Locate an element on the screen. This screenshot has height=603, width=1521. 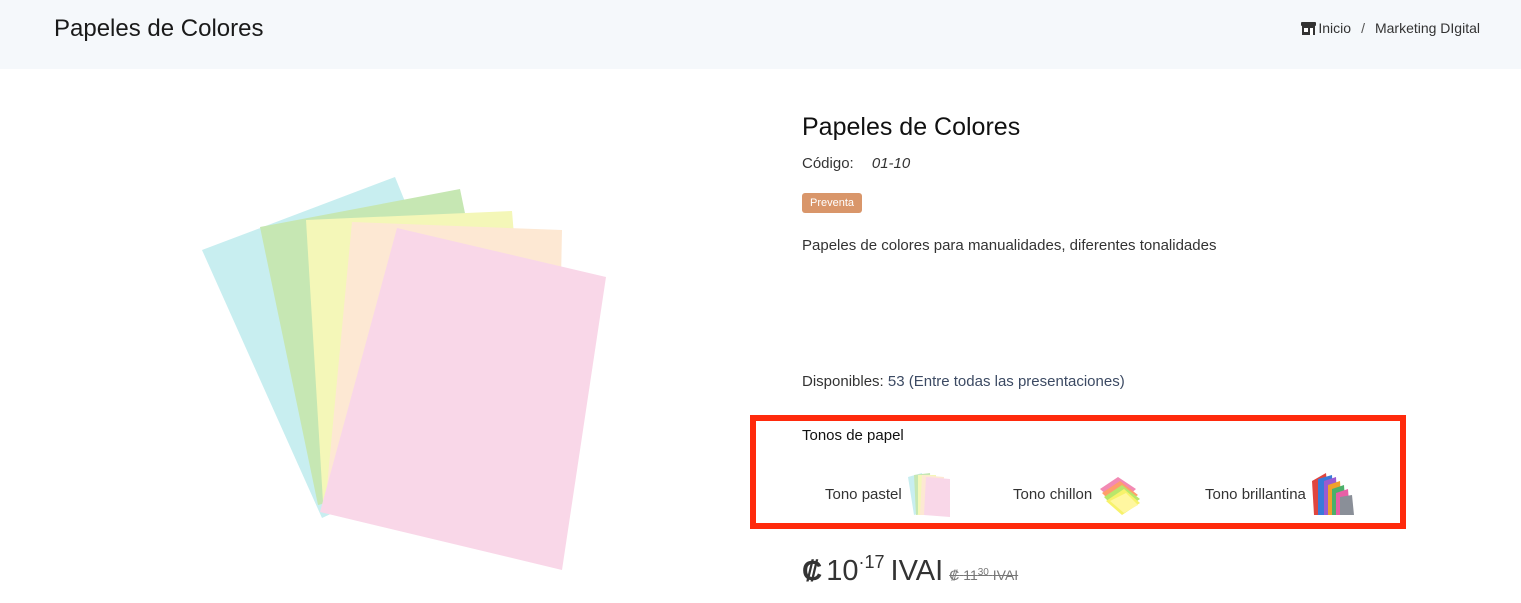
product-code: Código: 01-10 is located at coordinates (856, 163).